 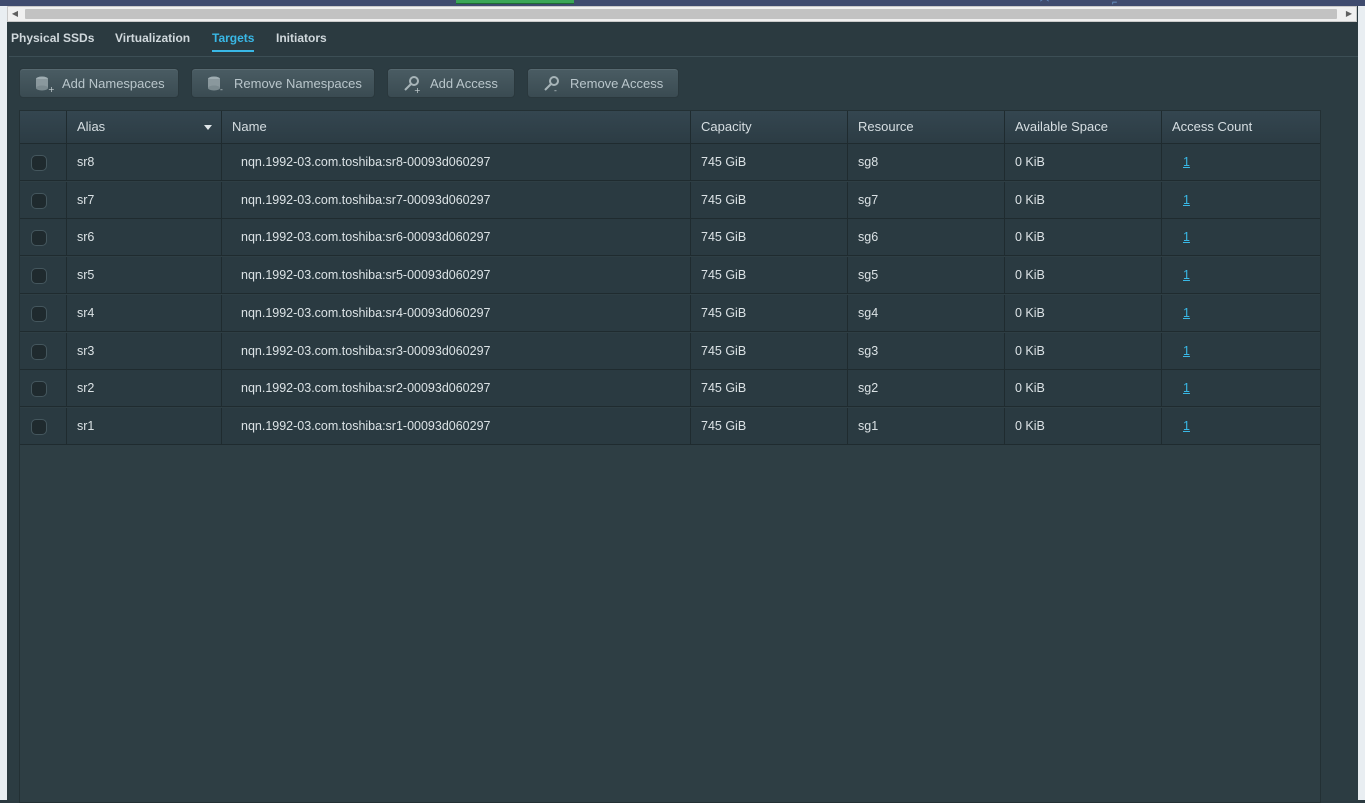 I want to click on horizontal-scrollbar: ◀ ▶, so click(x=682, y=14).